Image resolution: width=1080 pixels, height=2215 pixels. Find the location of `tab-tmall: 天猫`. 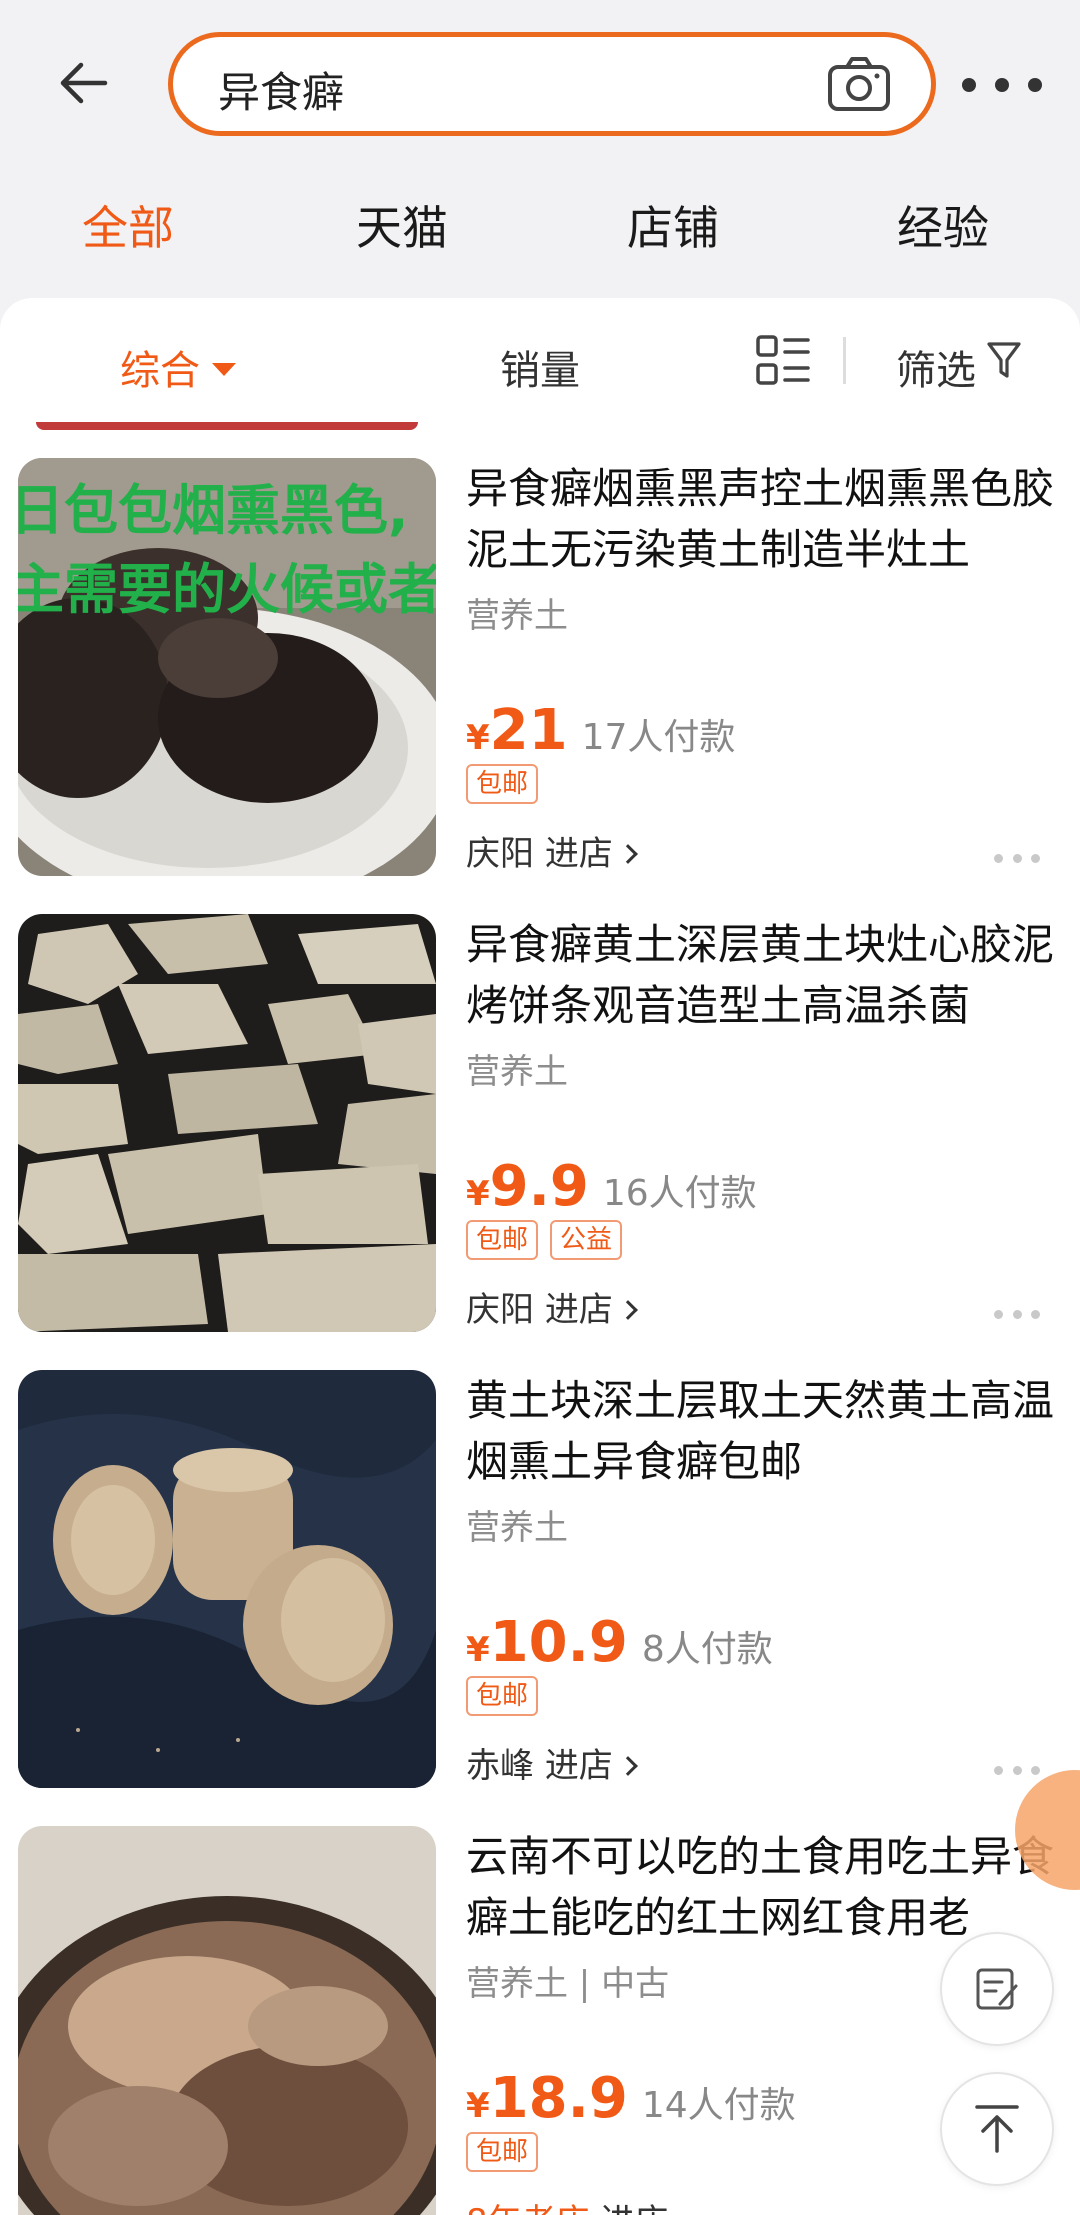

tab-tmall: 天猫 is located at coordinates (402, 225).